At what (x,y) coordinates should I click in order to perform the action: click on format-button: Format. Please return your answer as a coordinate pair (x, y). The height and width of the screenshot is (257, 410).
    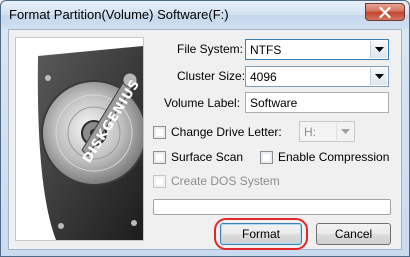
    Looking at the image, I should click on (261, 234).